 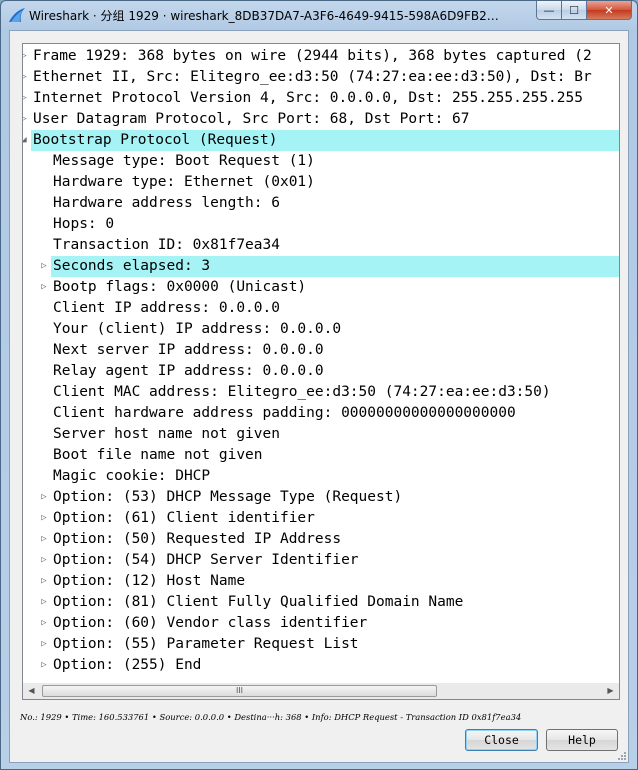 I want to click on tree-row-label: Option: (60) Vendor class identifier, so click(x=210, y=623).